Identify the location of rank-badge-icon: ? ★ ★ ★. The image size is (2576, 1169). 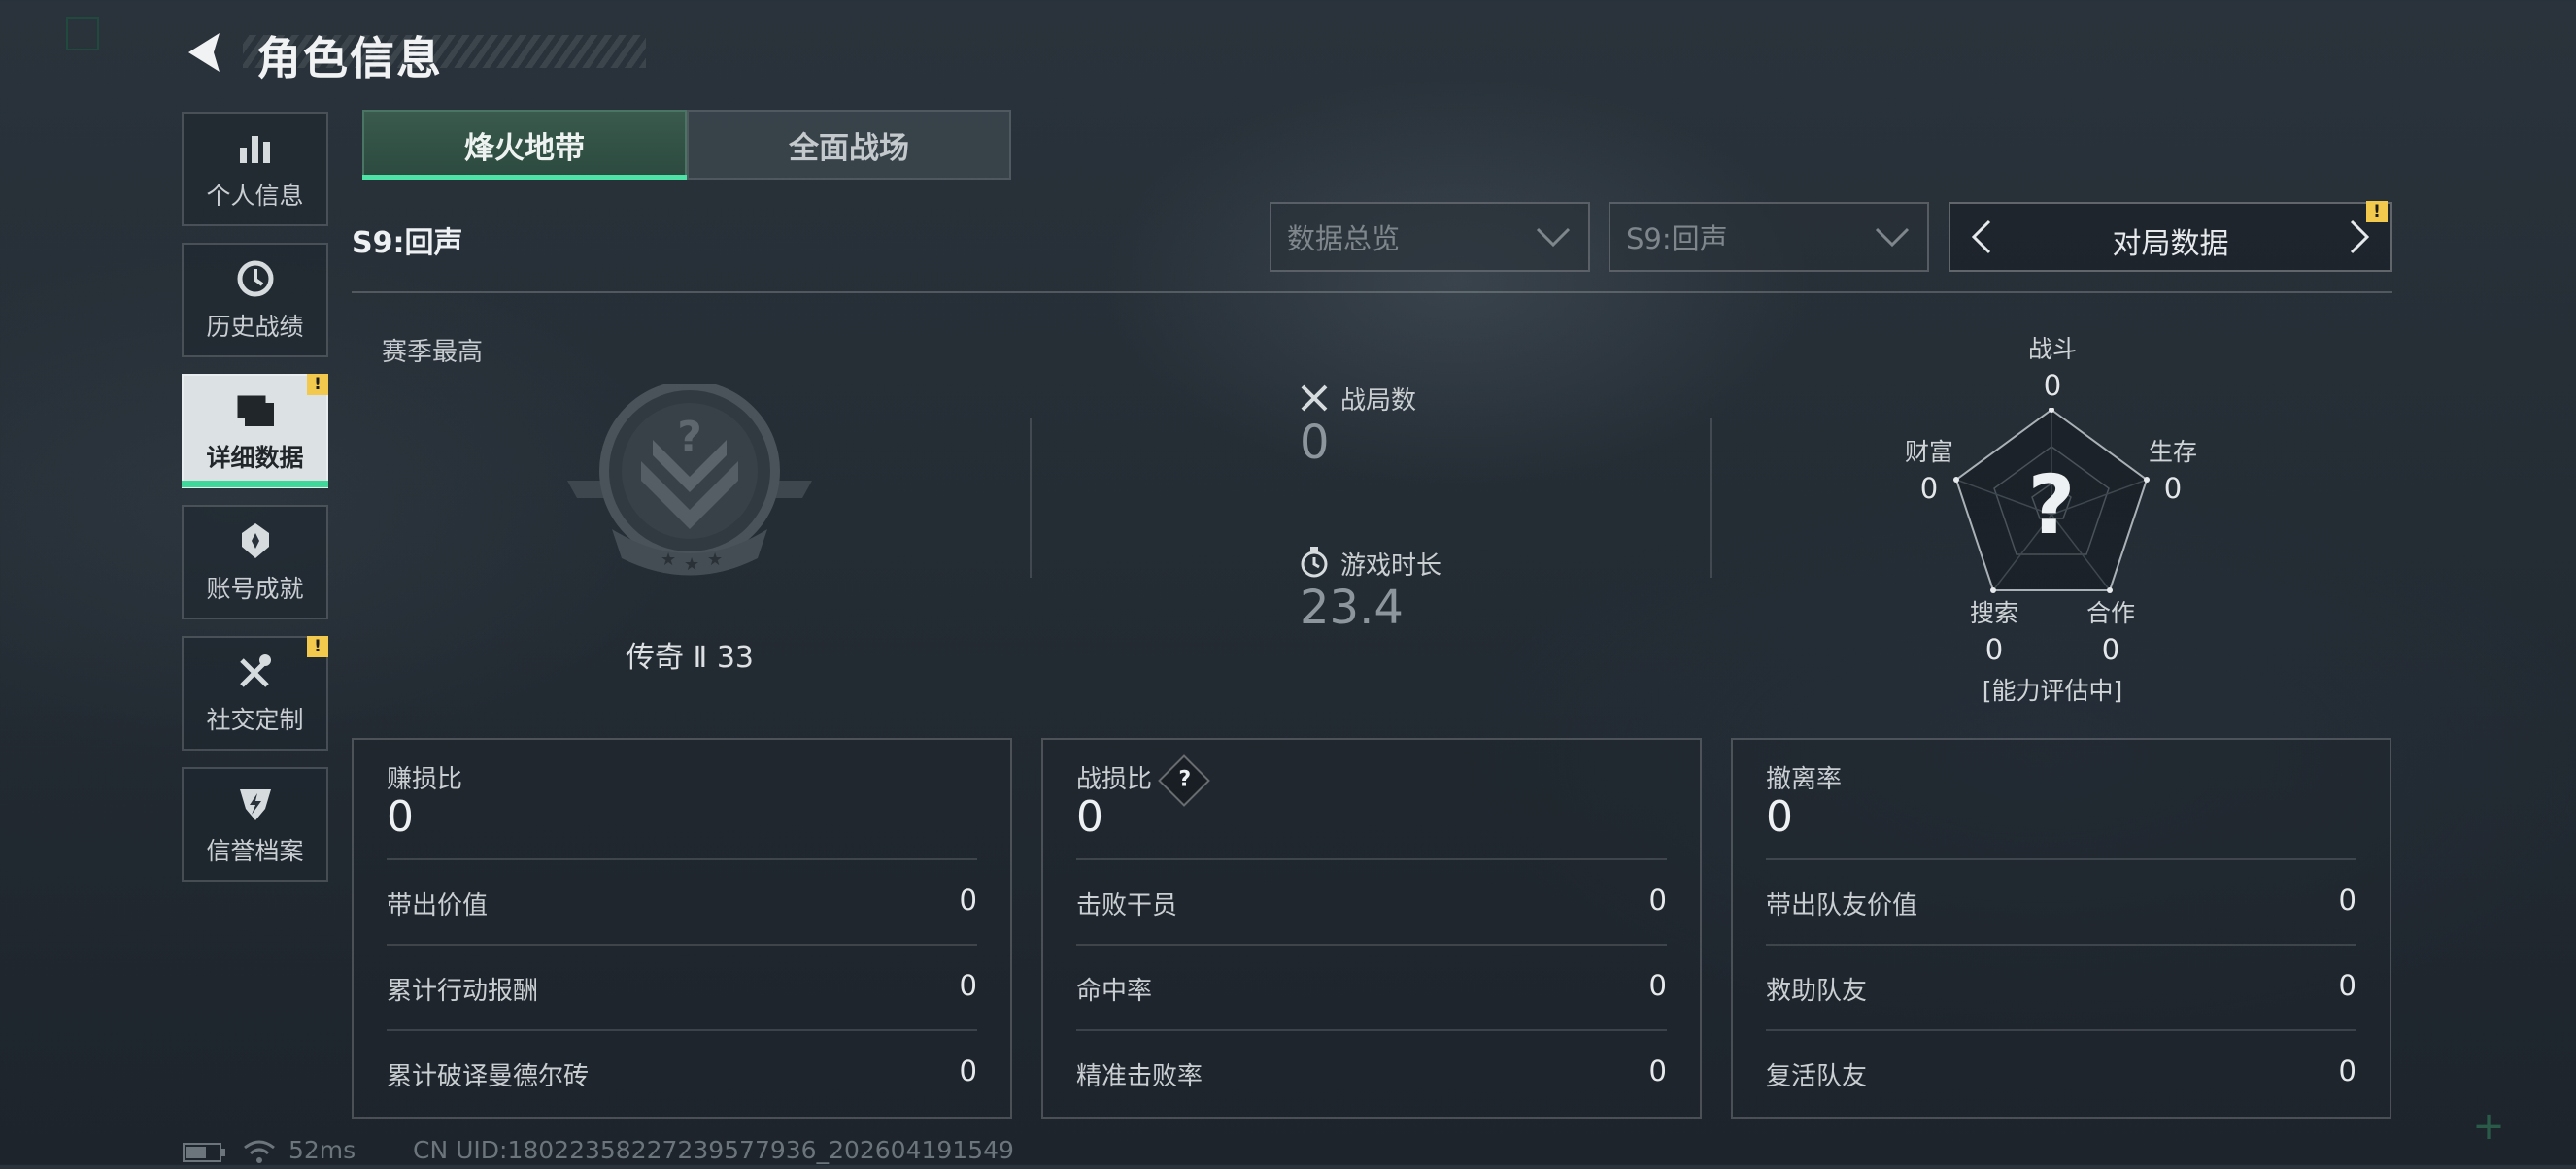
(689, 484).